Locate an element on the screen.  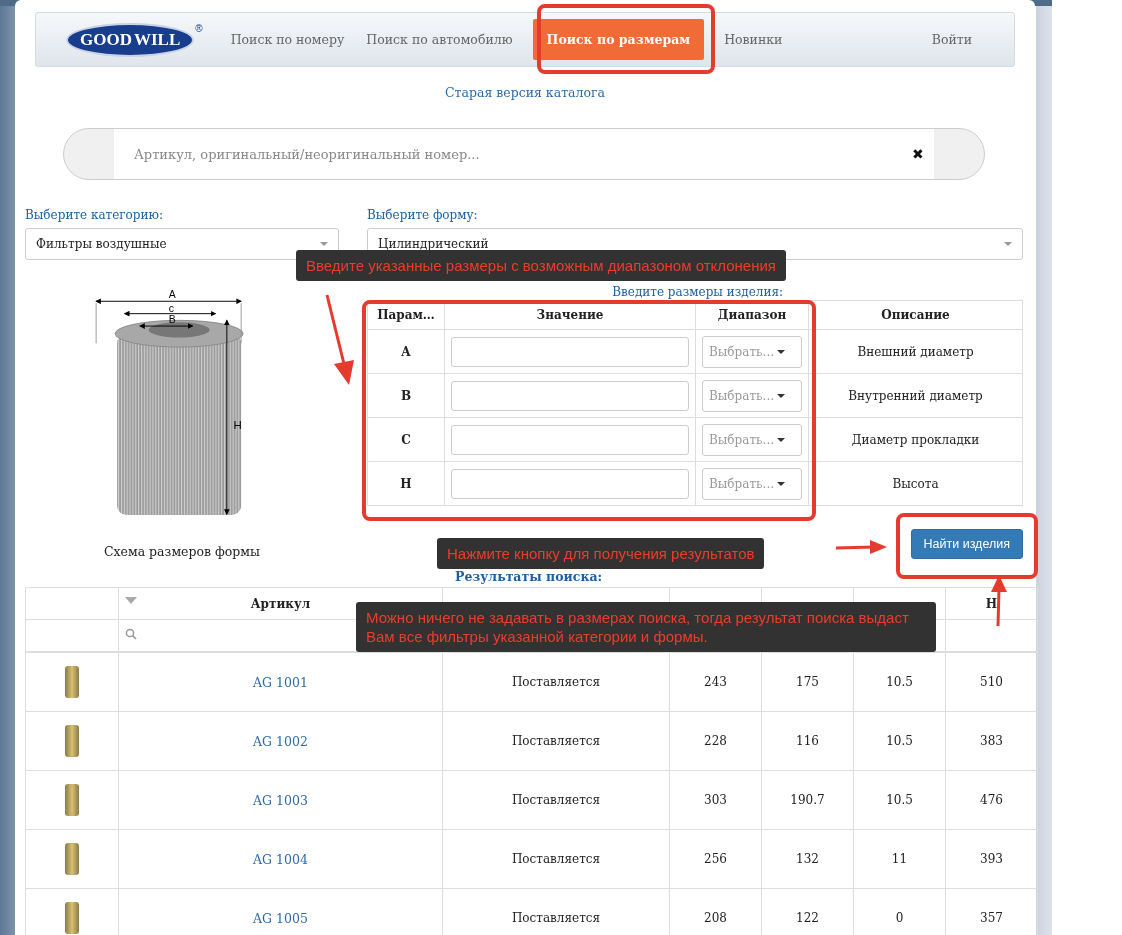
article-link: AG 1004 is located at coordinates (280, 859).